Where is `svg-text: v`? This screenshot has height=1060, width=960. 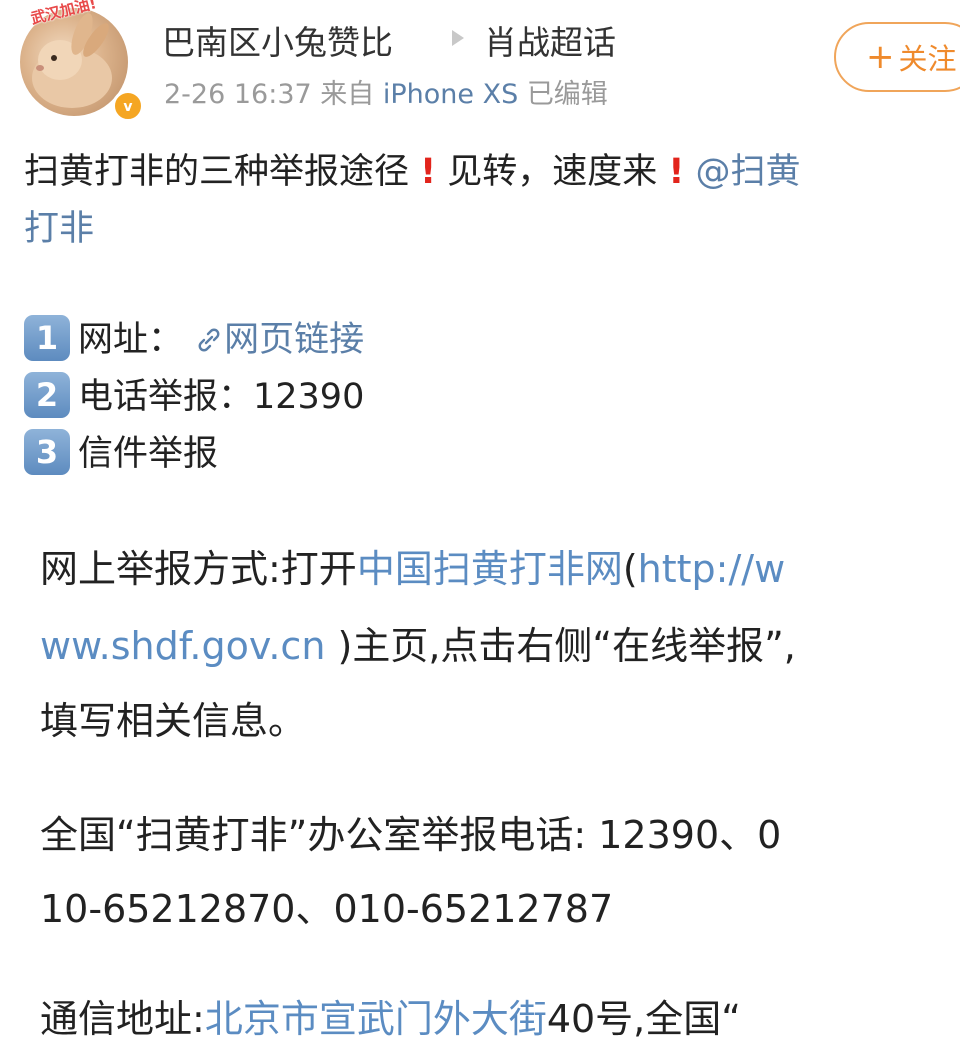 svg-text: v is located at coordinates (127, 107).